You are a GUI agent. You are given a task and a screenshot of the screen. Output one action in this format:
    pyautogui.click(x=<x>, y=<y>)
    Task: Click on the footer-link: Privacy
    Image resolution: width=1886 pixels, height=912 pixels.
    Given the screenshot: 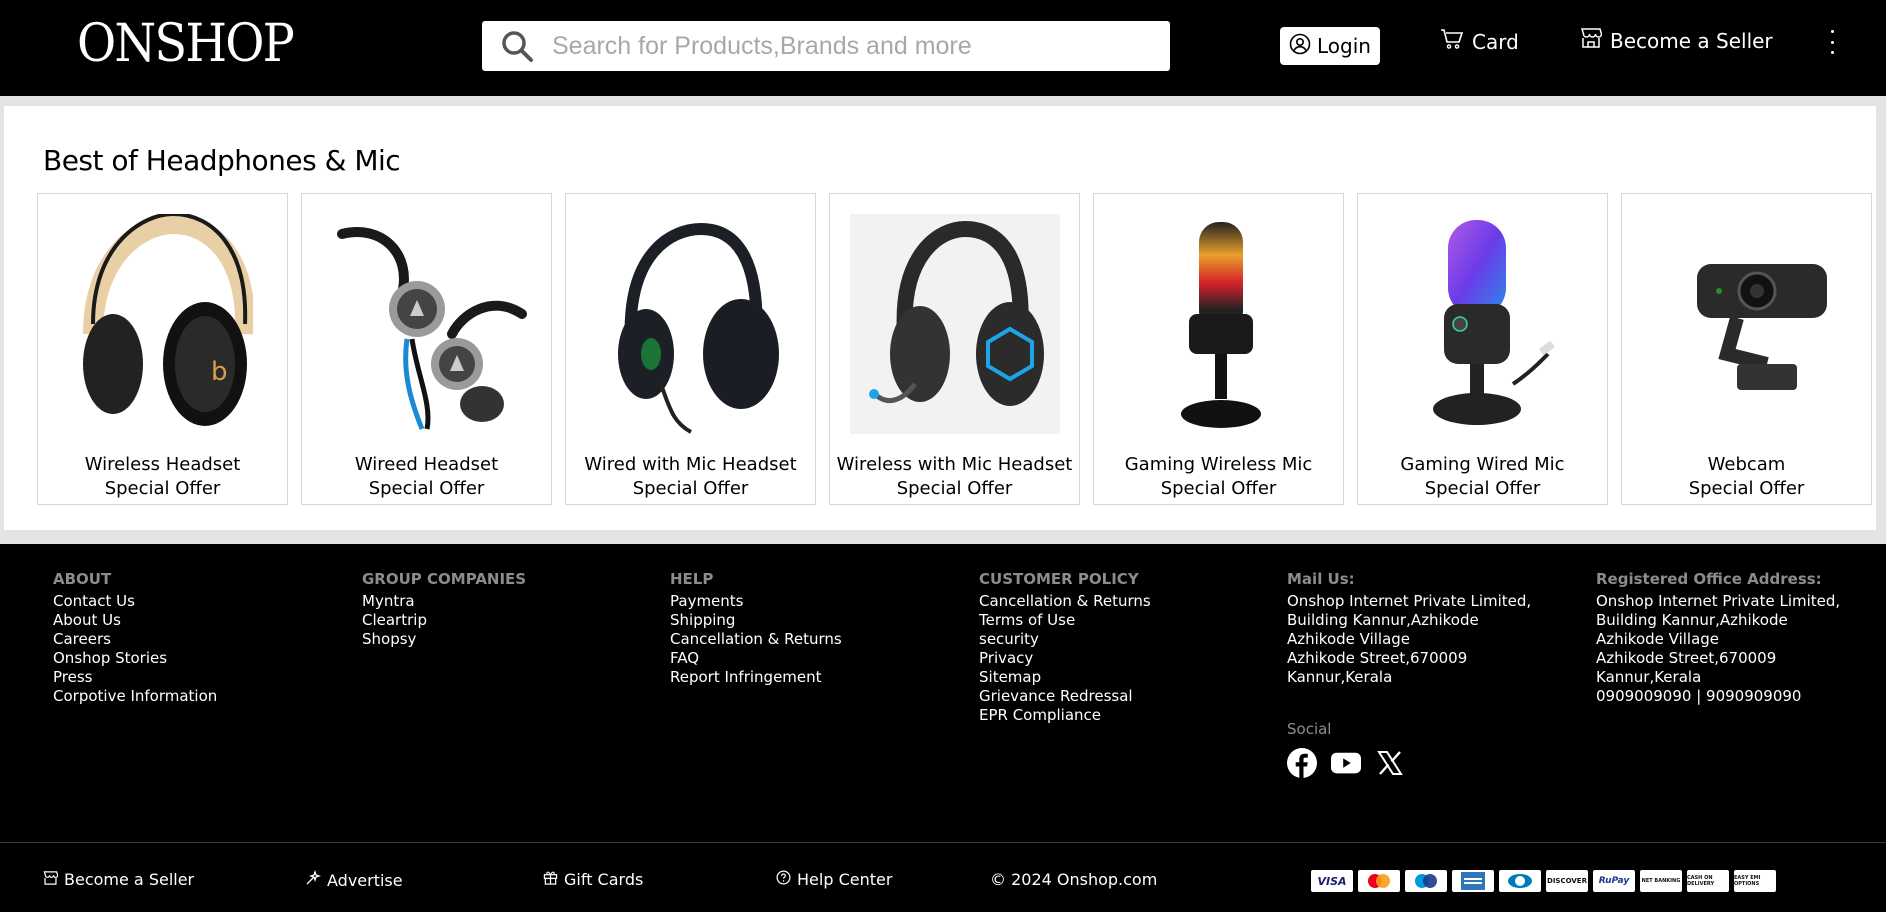 What is the action you would take?
    pyautogui.click(x=1065, y=658)
    